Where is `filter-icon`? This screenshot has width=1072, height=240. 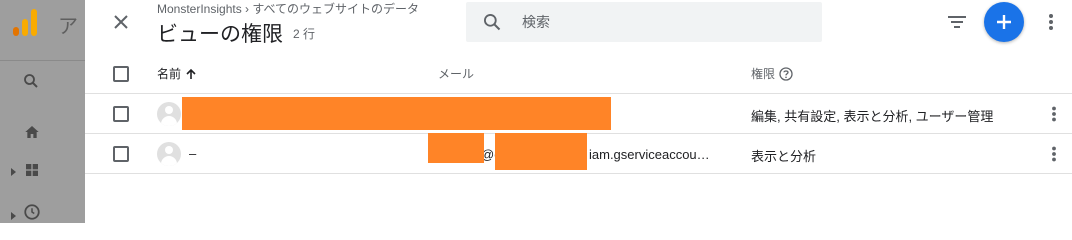
filter-icon is located at coordinates (957, 22).